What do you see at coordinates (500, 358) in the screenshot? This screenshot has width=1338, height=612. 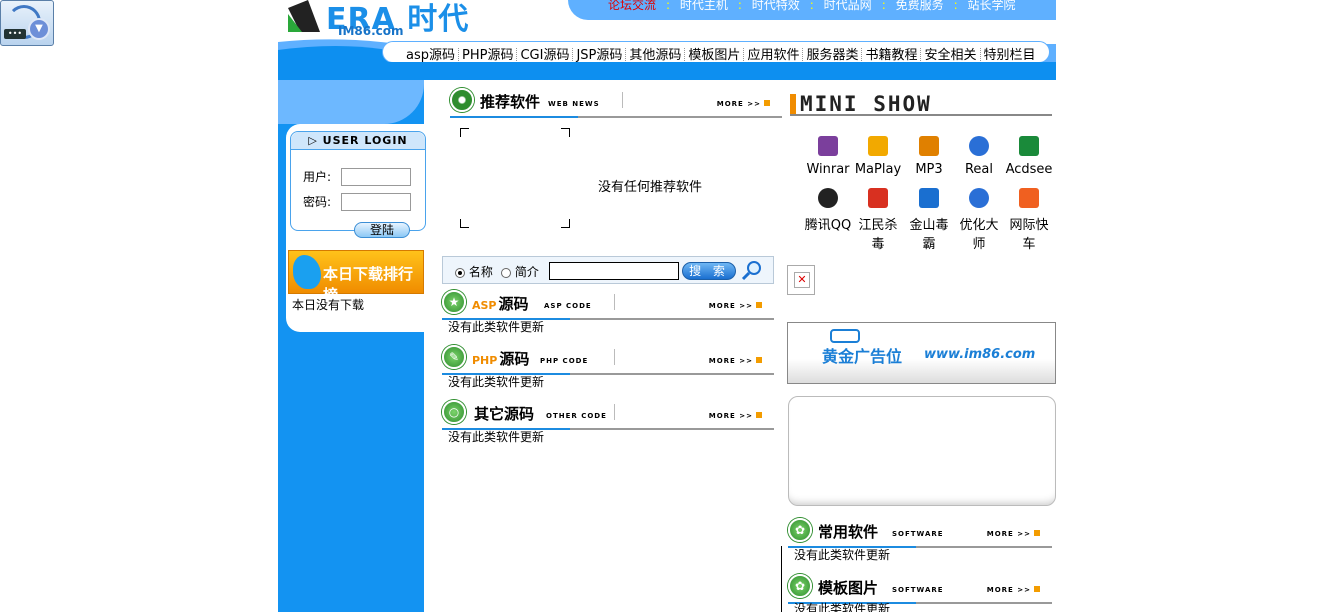 I see `php-section-title: PHP 源码` at bounding box center [500, 358].